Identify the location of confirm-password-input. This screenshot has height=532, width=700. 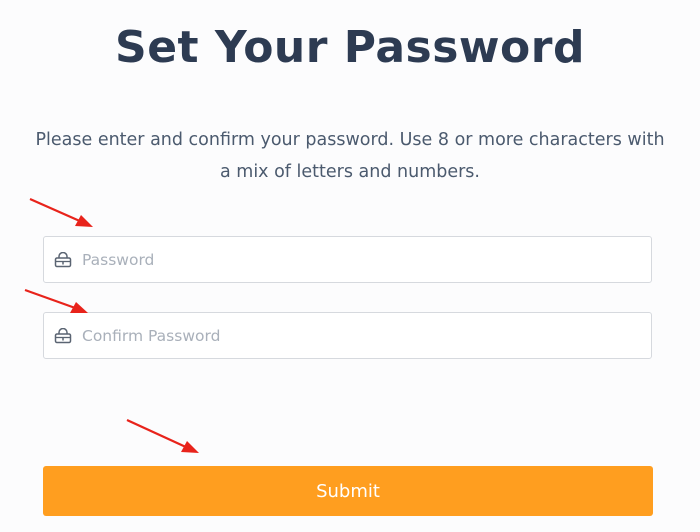
(362, 335).